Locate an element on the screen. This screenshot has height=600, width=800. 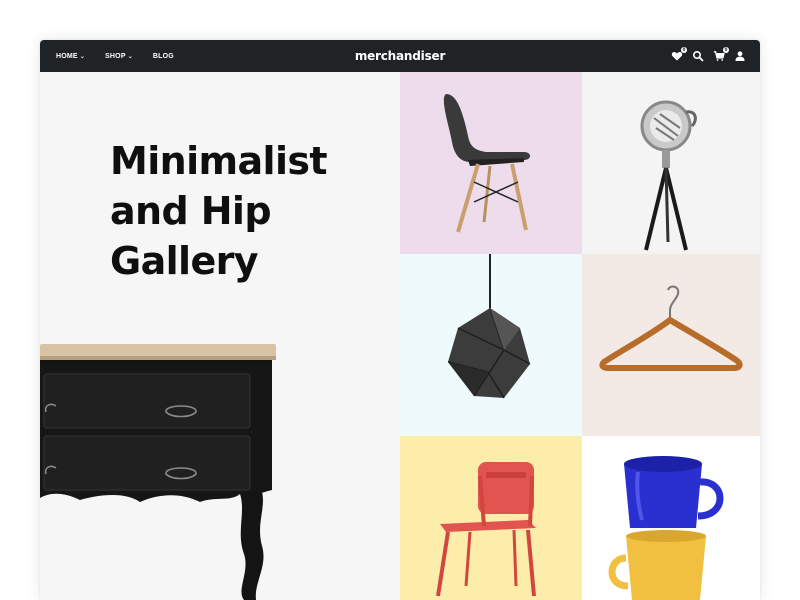
mugs-icon is located at coordinates (671, 518).